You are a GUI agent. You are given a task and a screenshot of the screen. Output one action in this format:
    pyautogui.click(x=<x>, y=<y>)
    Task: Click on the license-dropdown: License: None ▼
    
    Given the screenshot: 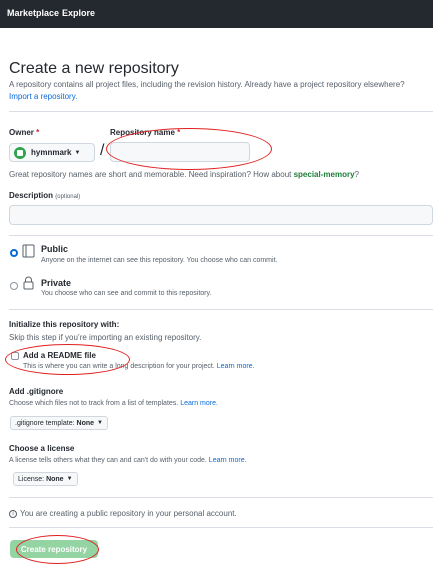 What is the action you would take?
    pyautogui.click(x=45, y=479)
    